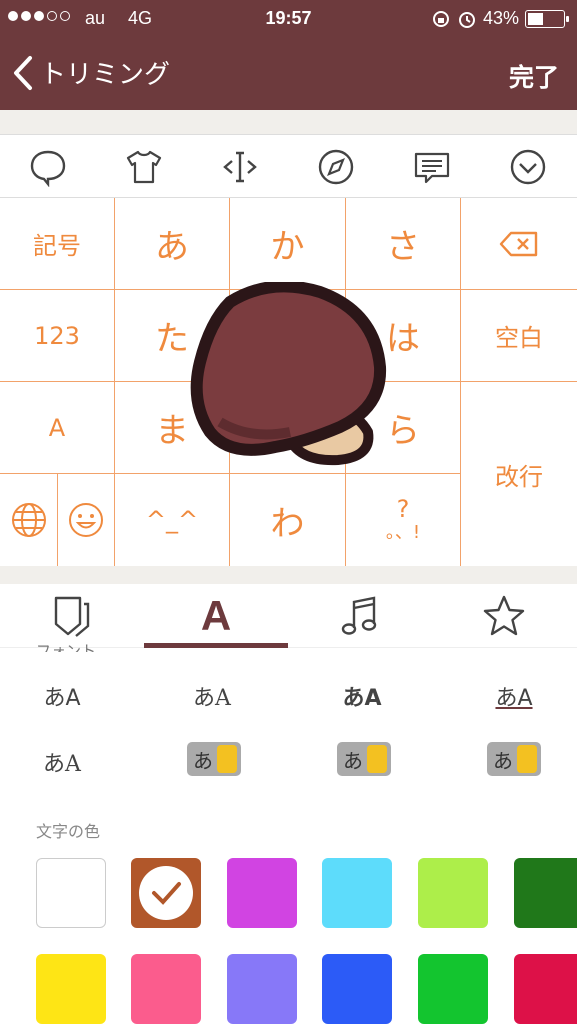  I want to click on star-icon, so click(504, 615).